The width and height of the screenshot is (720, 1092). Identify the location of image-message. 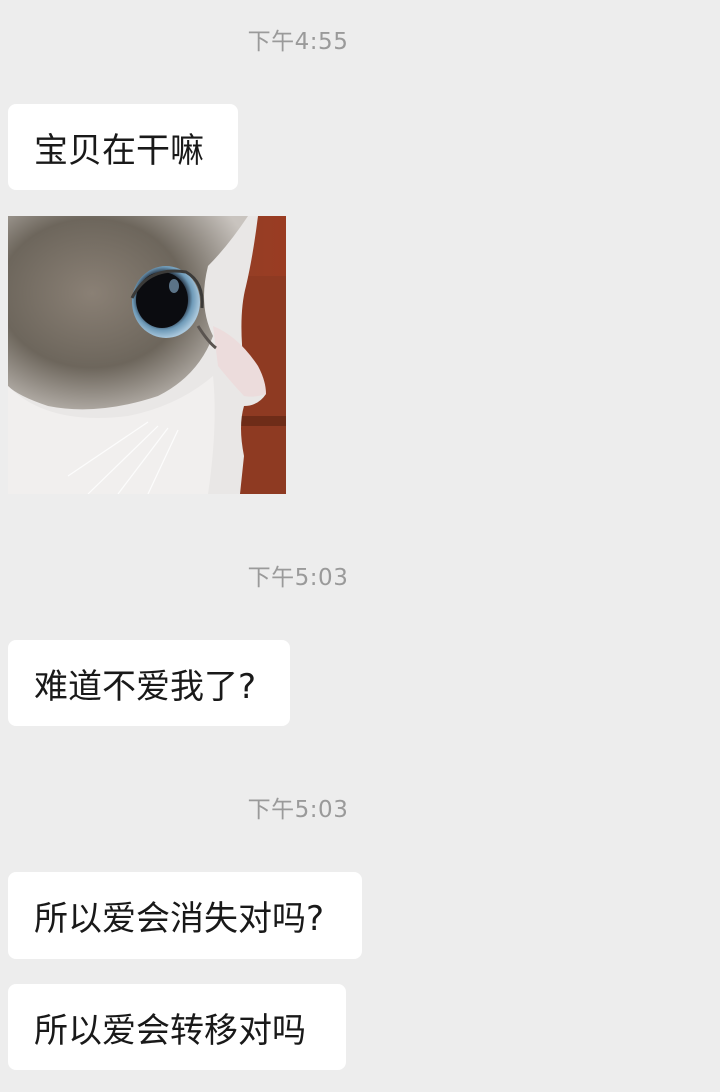
(147, 355).